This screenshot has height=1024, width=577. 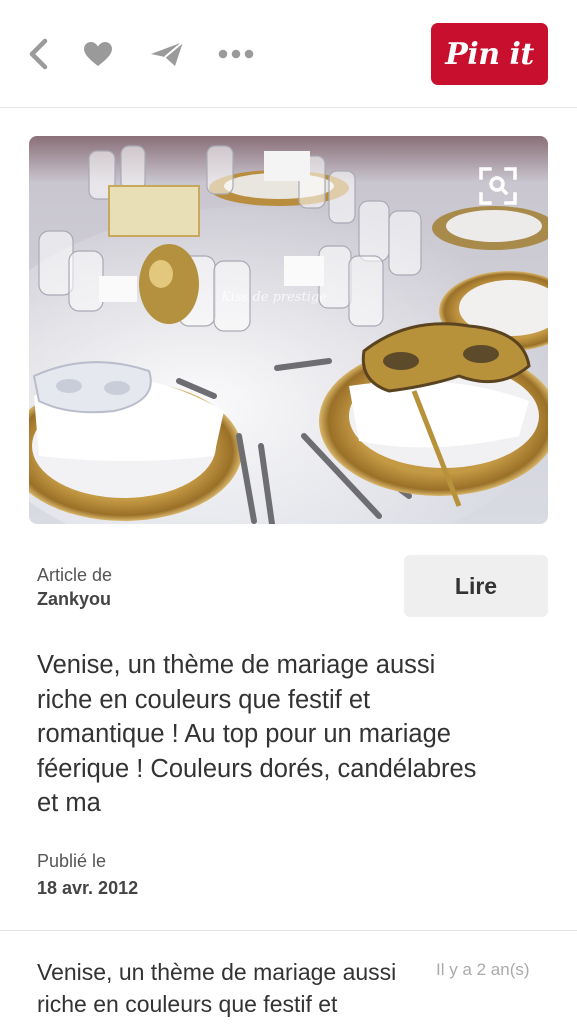 I want to click on pin-it-button: Pin it, so click(x=489, y=54).